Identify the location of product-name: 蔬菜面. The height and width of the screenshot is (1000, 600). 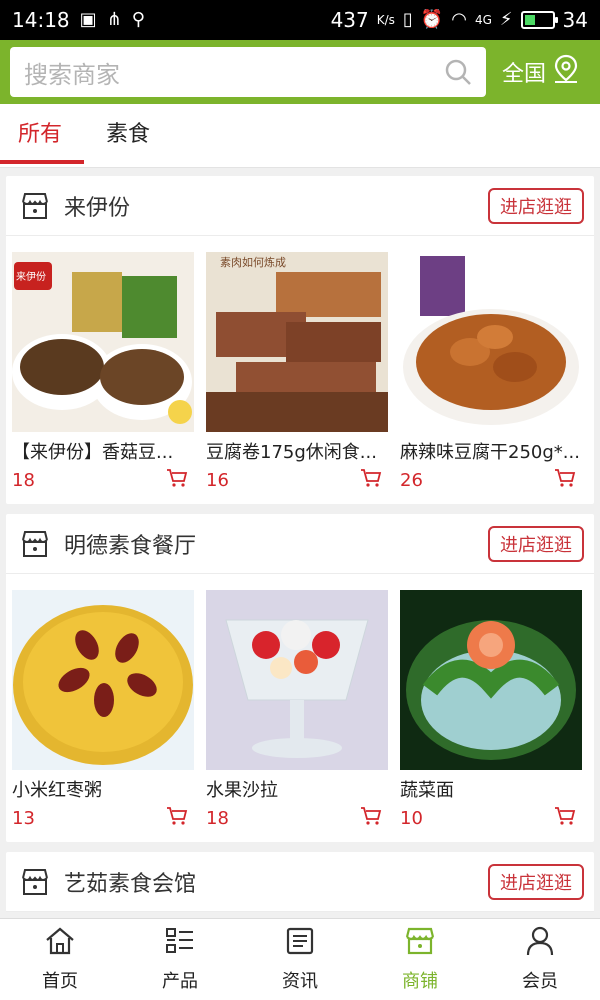
(491, 789).